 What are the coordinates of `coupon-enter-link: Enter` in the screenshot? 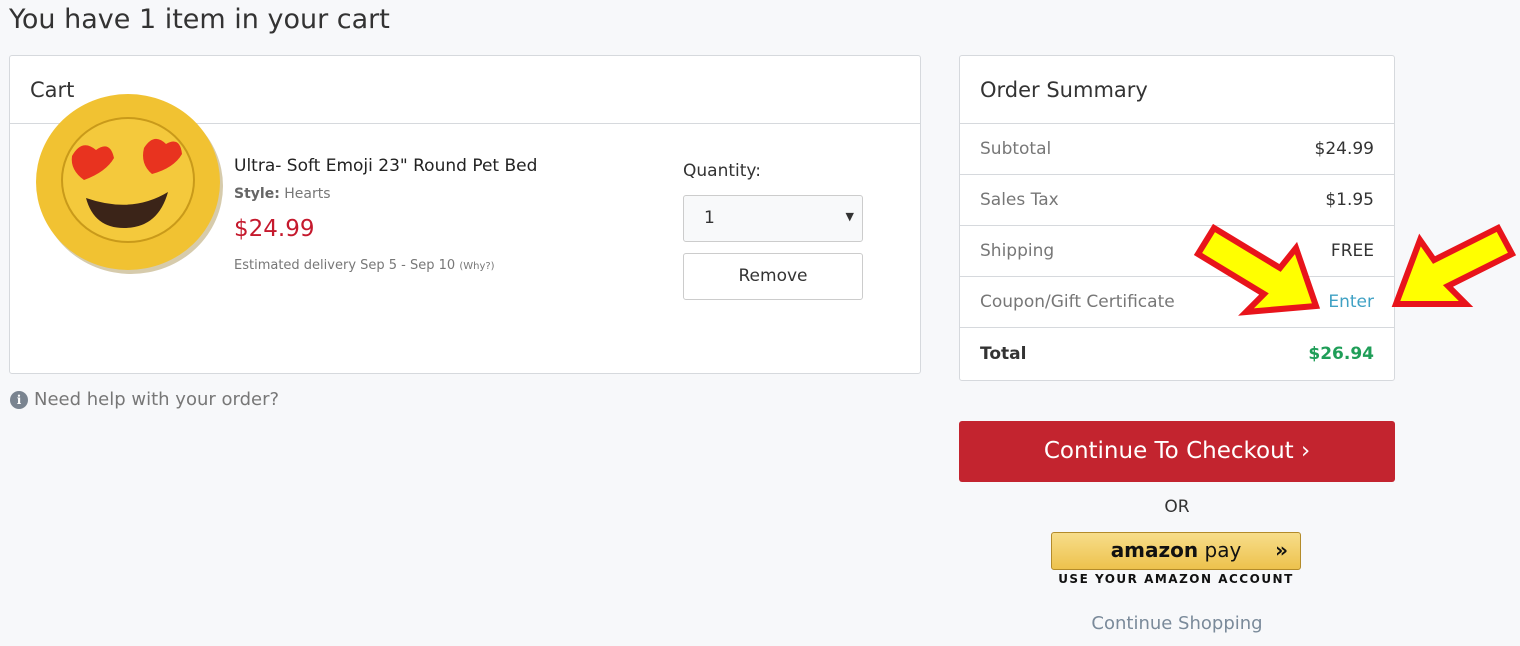 It's located at (1351, 302).